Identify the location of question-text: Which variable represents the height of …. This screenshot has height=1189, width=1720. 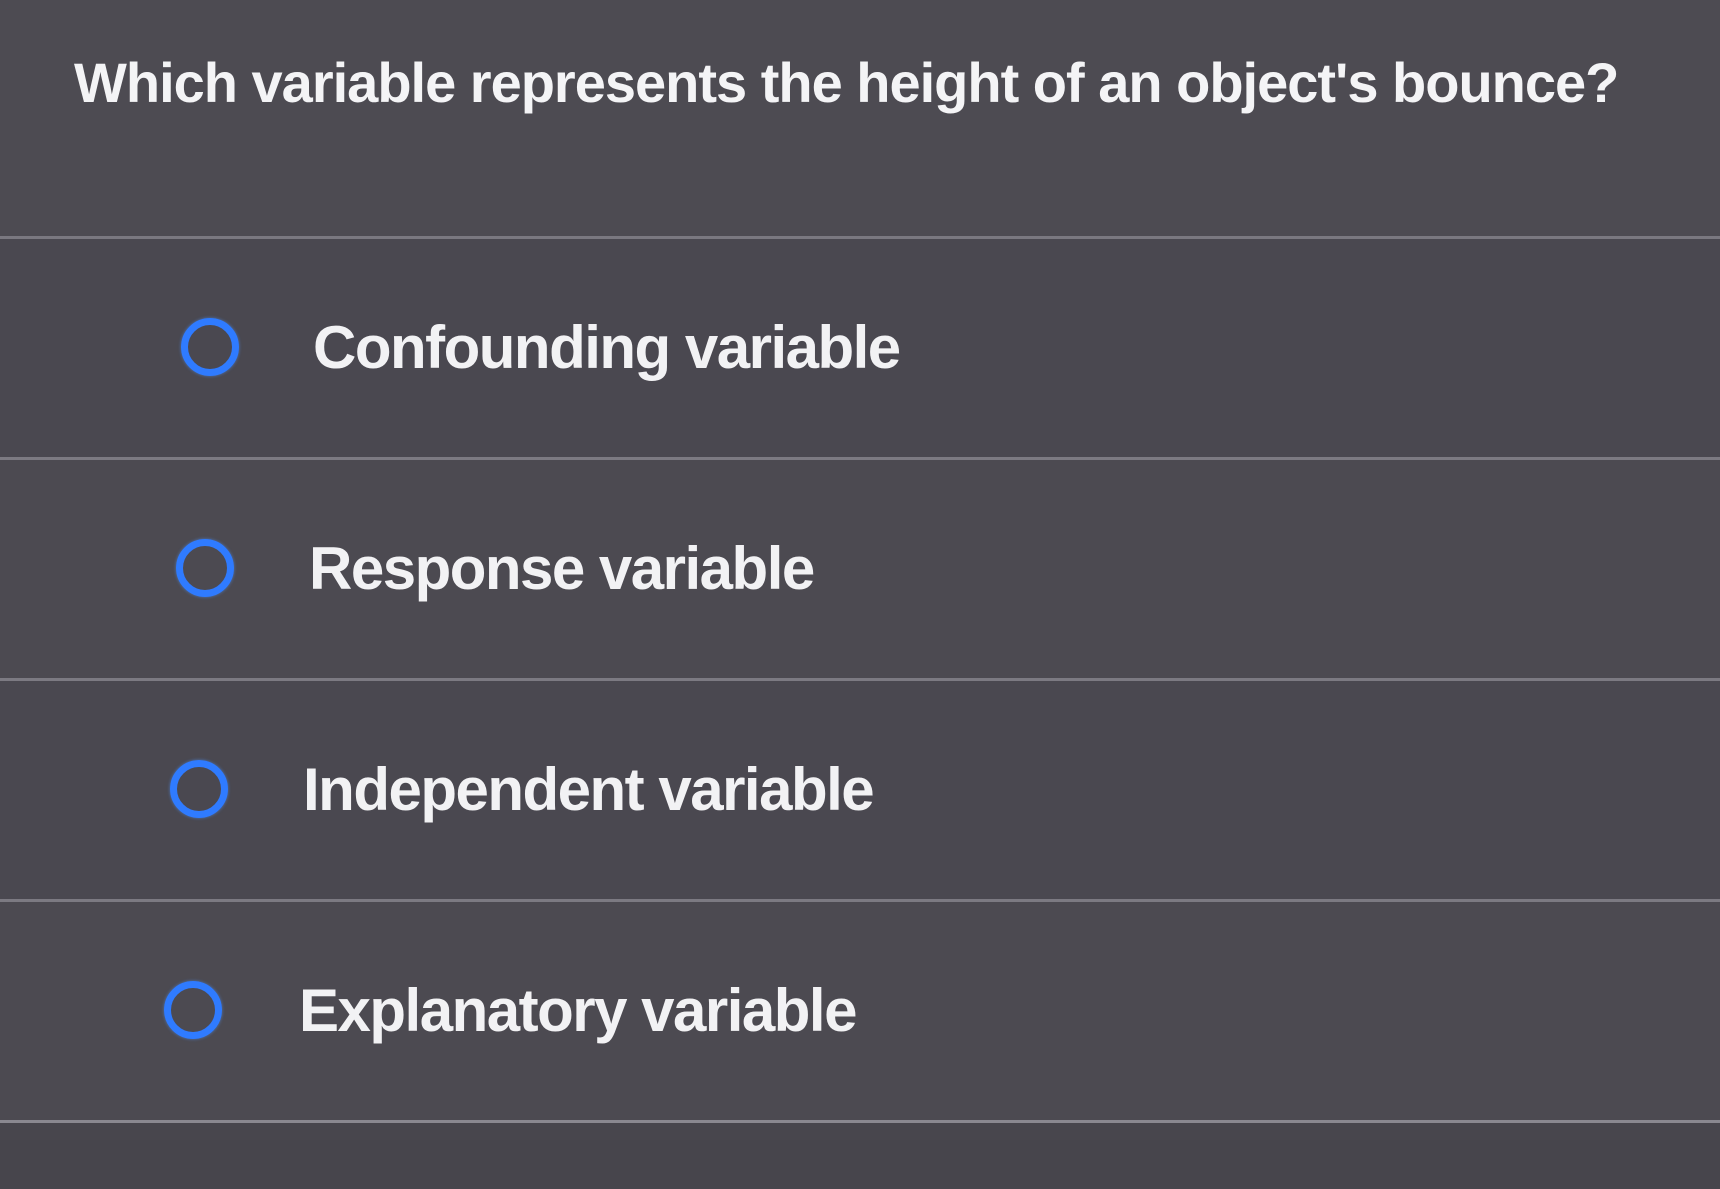
(846, 82).